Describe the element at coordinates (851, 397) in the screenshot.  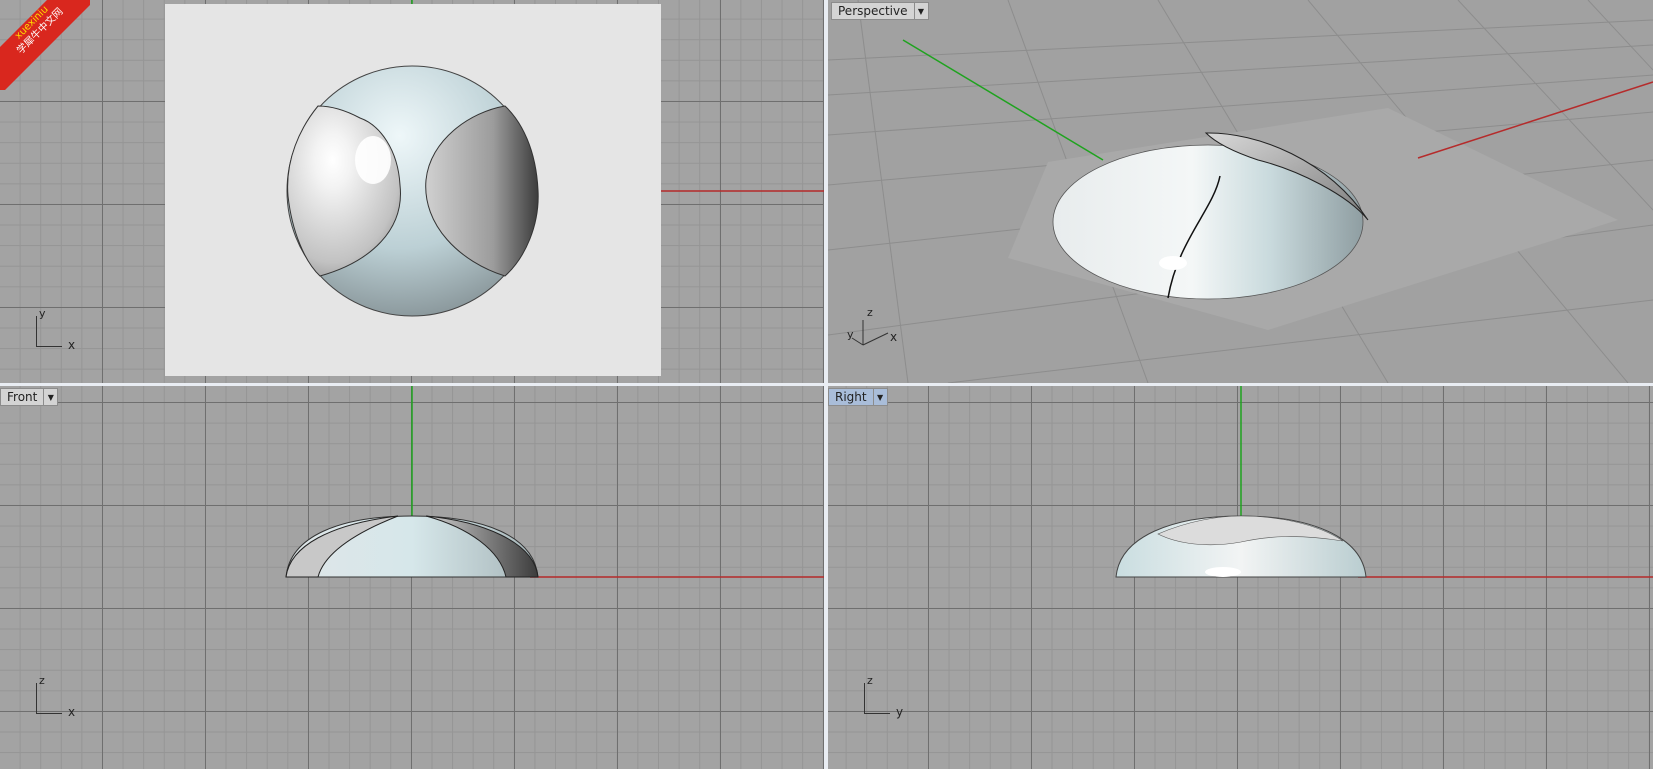
I see `right-viewport-title: Right` at that location.